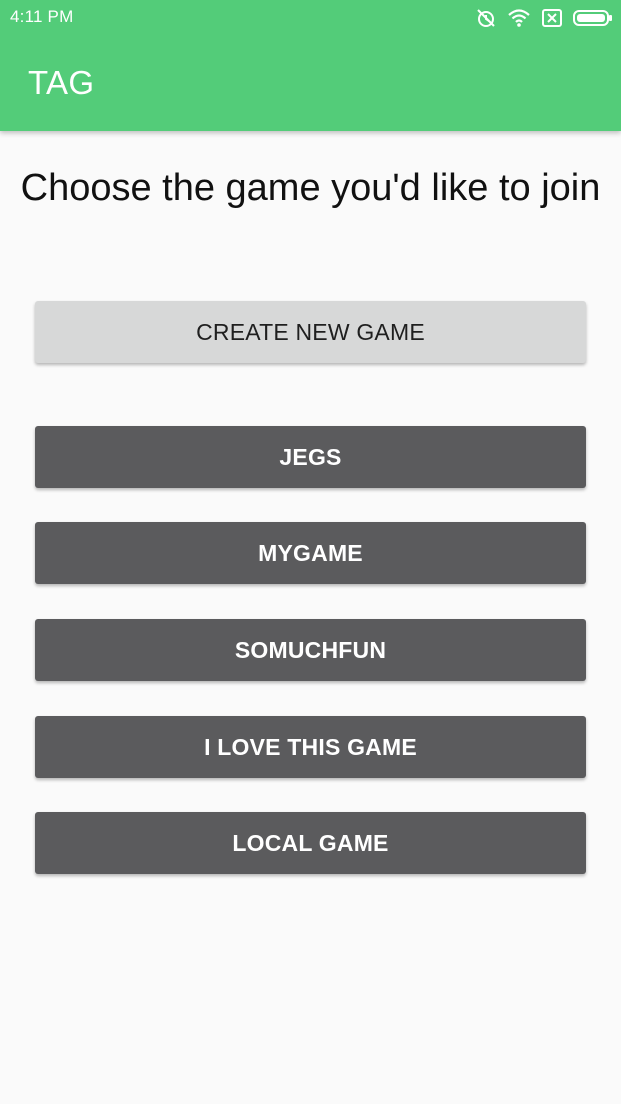  I want to click on game-button-i-love-this-game: I LOVE THIS GAME, so click(310, 747).